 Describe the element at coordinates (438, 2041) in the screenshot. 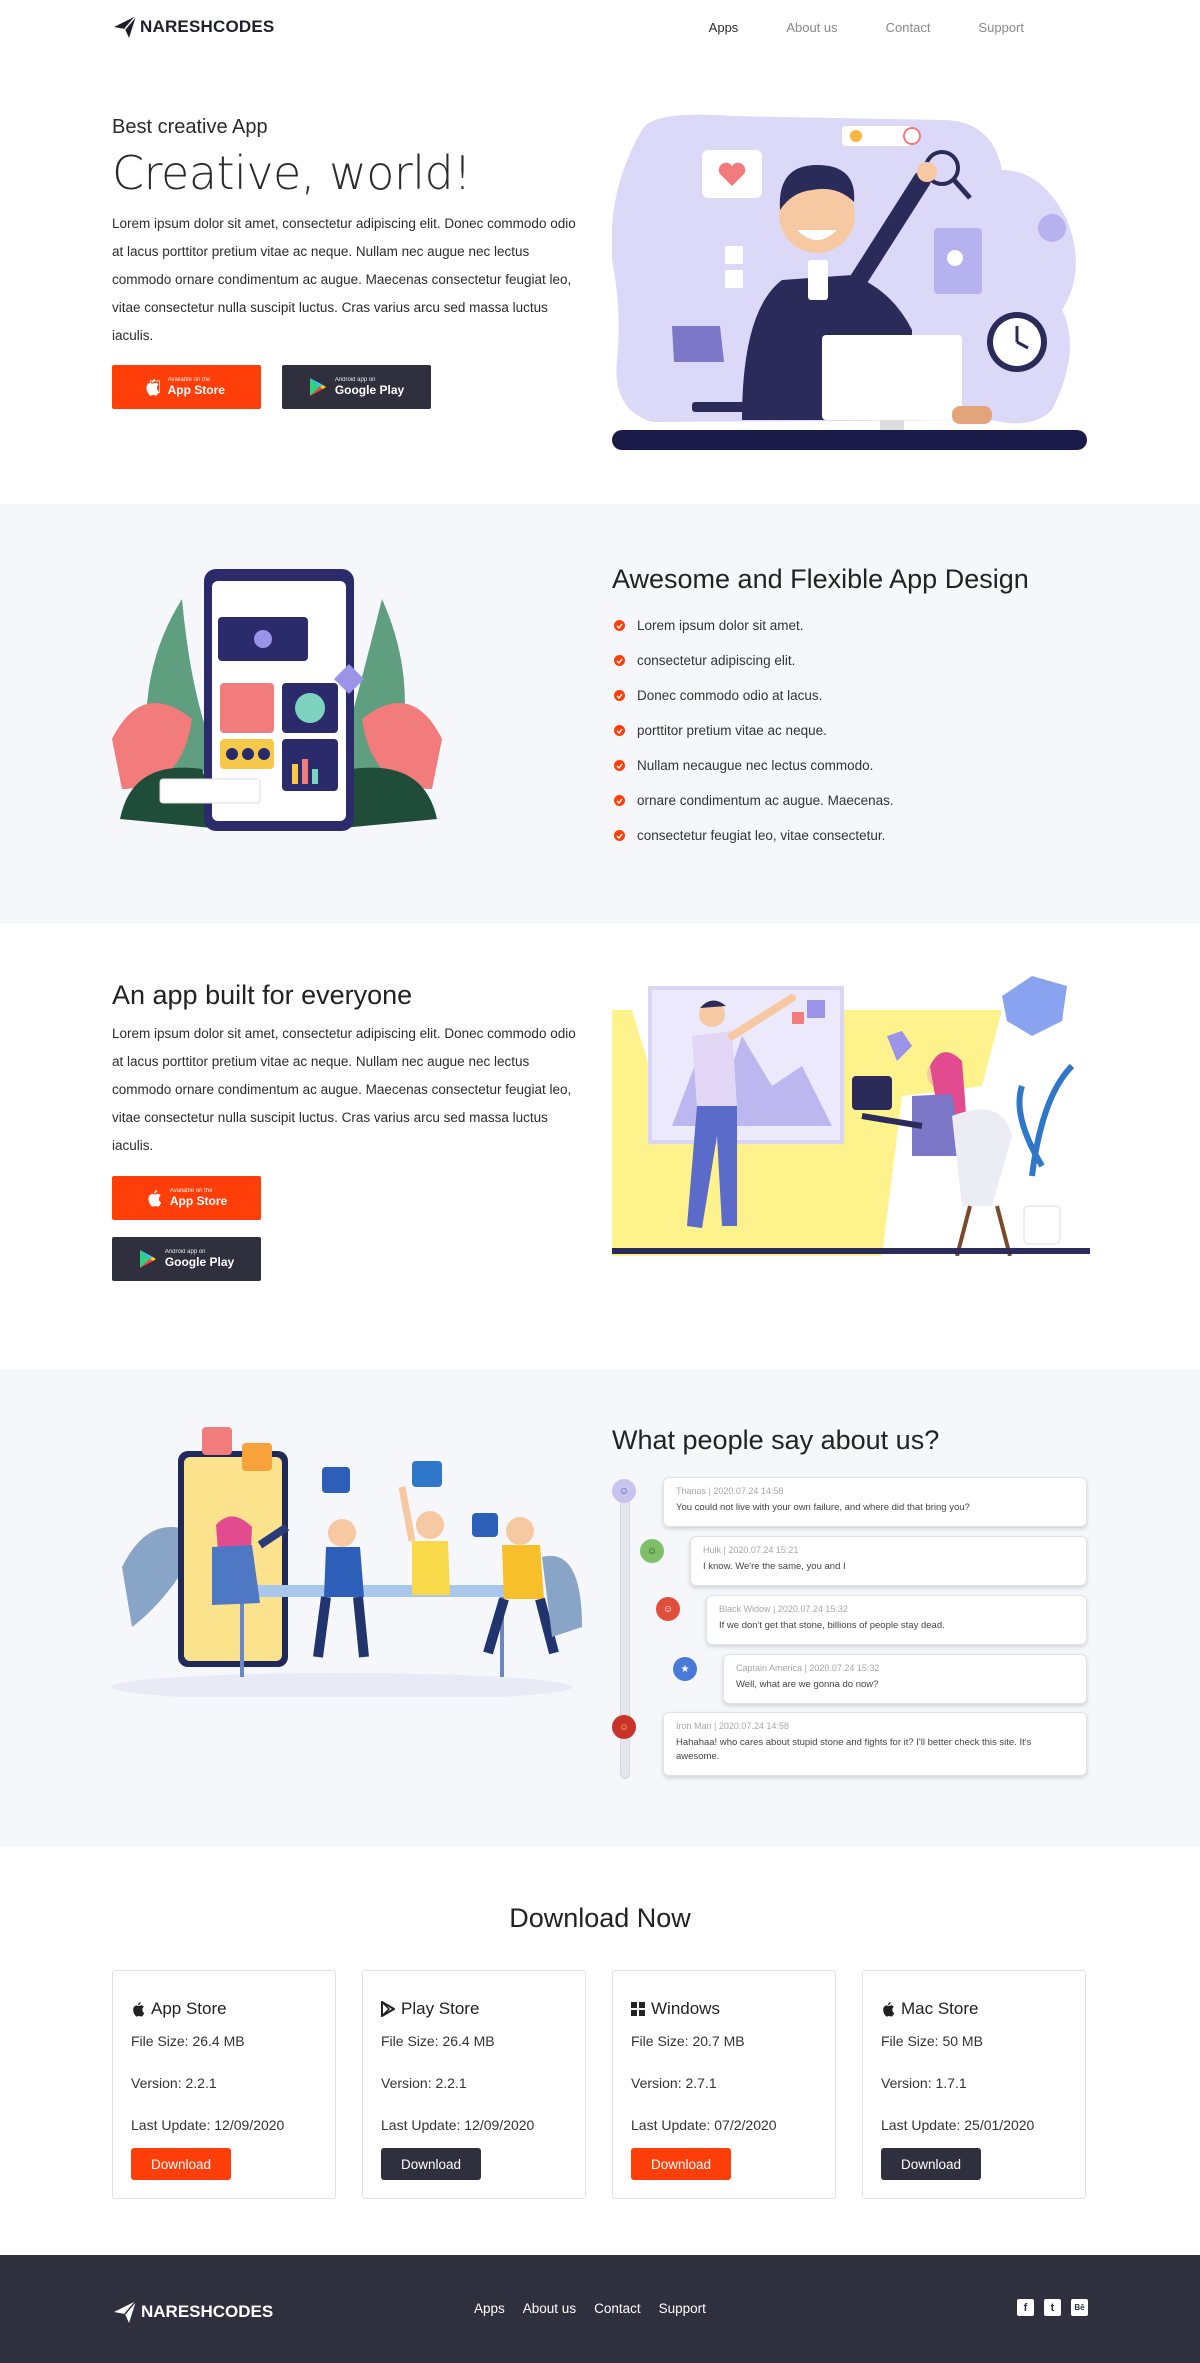

I see `file-size: File Size: 26.4 MB` at that location.